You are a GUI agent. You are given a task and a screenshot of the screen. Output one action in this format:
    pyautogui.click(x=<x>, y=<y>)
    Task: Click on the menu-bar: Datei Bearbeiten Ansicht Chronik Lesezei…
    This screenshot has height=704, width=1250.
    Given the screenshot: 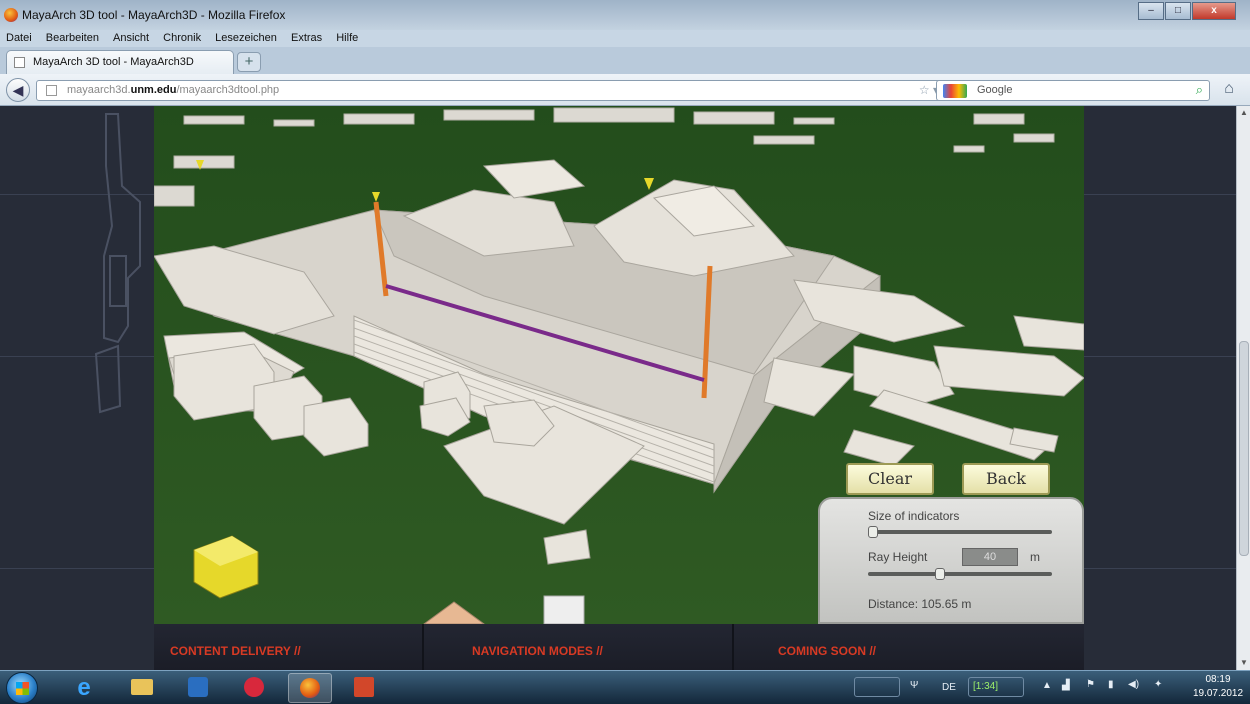 What is the action you would take?
    pyautogui.click(x=625, y=38)
    